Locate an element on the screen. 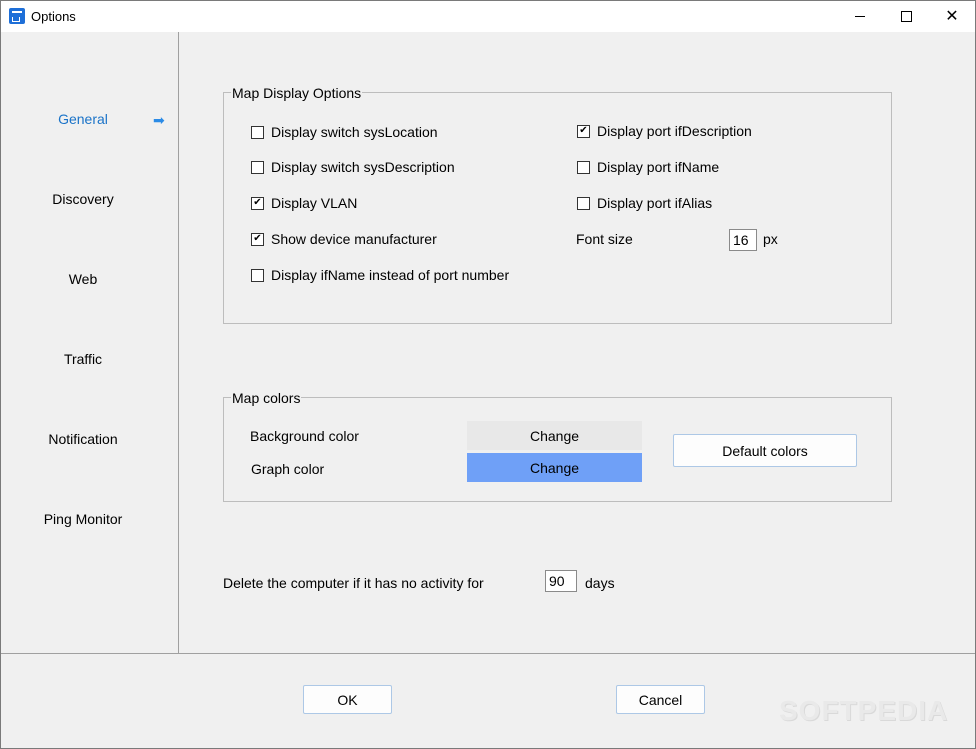 This screenshot has height=749, width=976. font-size-unit: px is located at coordinates (770, 239).